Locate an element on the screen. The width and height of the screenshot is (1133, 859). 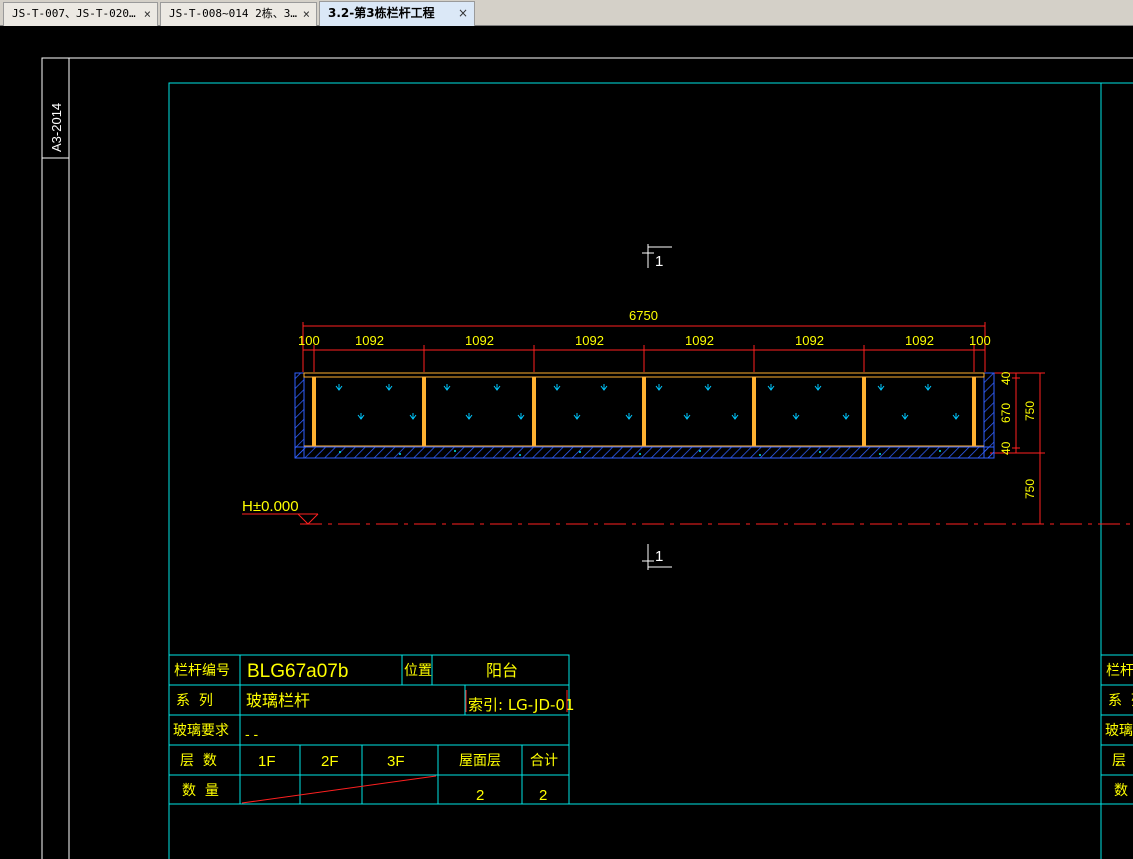
adjacent-label: 层 数 is located at coordinates (1122, 761).